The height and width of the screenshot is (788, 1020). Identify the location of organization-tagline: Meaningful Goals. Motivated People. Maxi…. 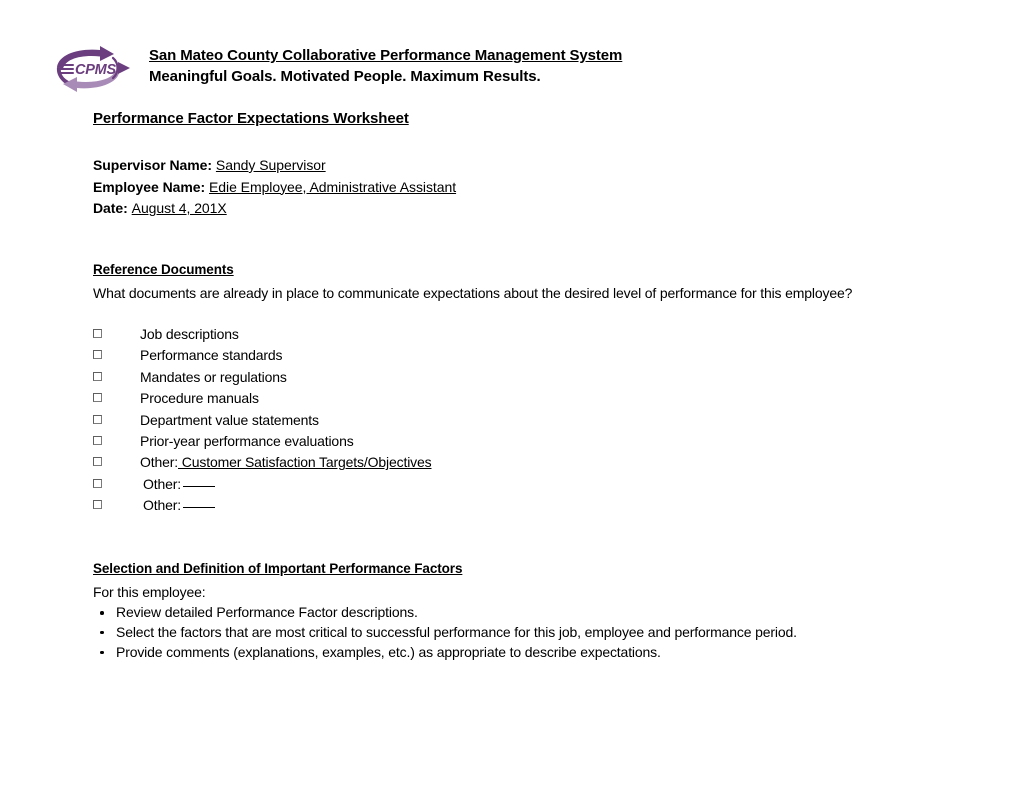
(345, 76).